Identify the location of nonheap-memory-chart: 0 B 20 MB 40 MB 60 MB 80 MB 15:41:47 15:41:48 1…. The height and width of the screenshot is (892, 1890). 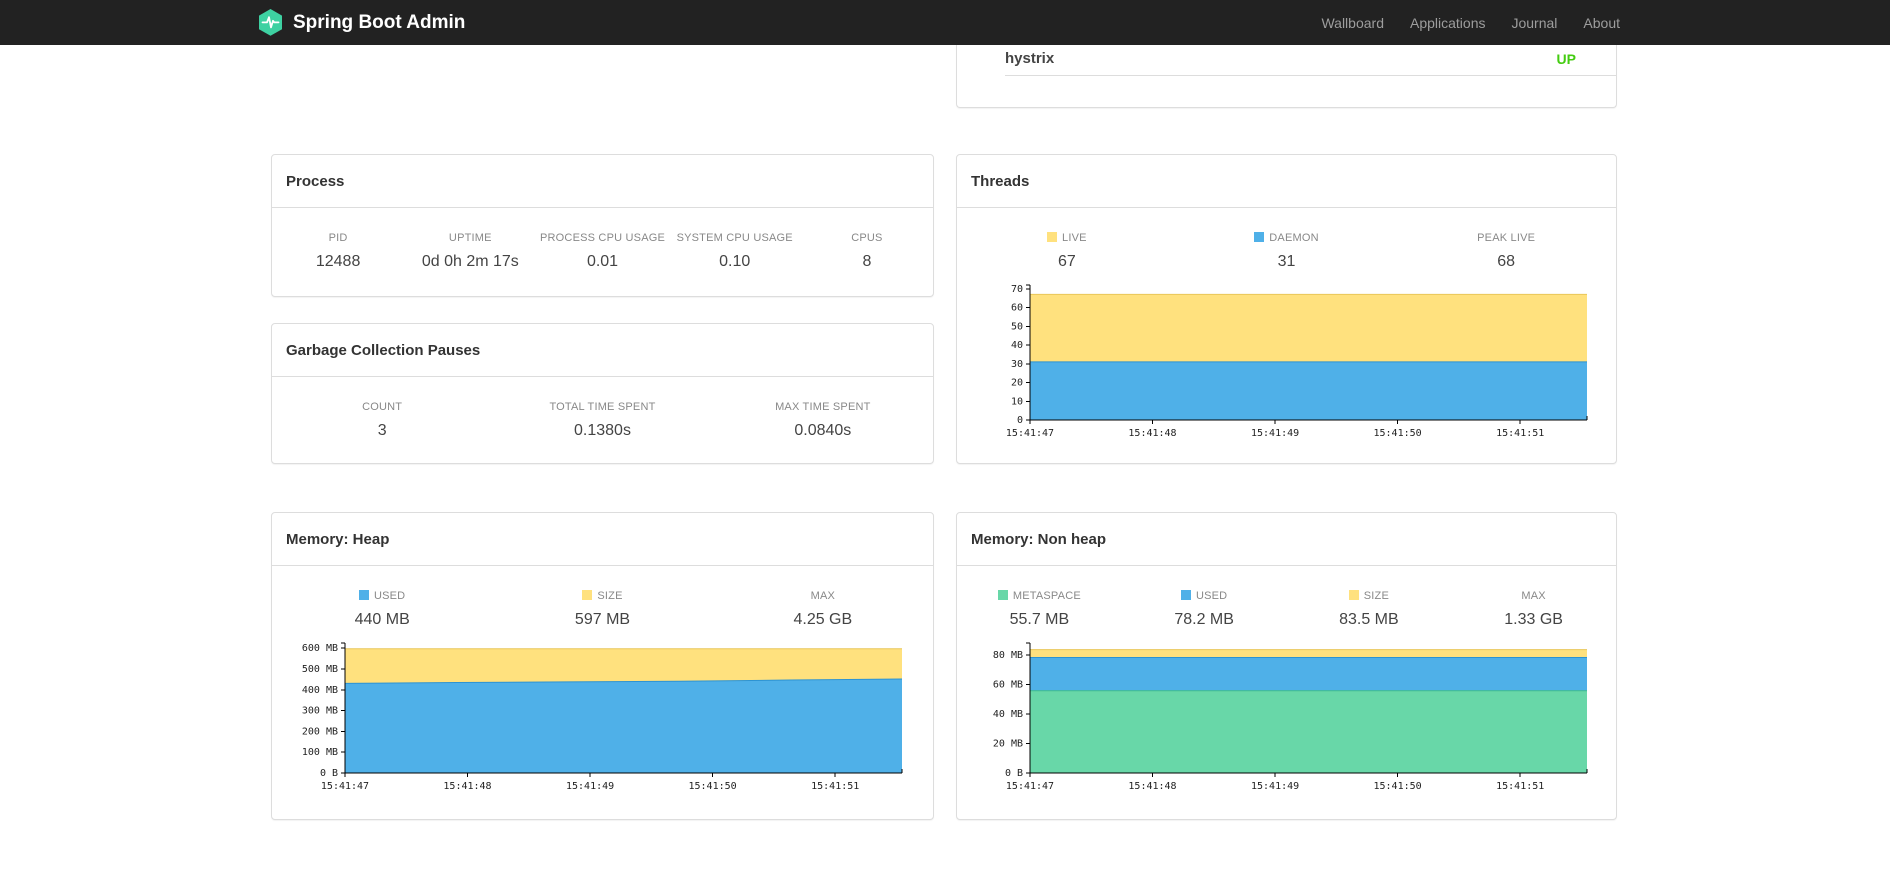
(1286, 716).